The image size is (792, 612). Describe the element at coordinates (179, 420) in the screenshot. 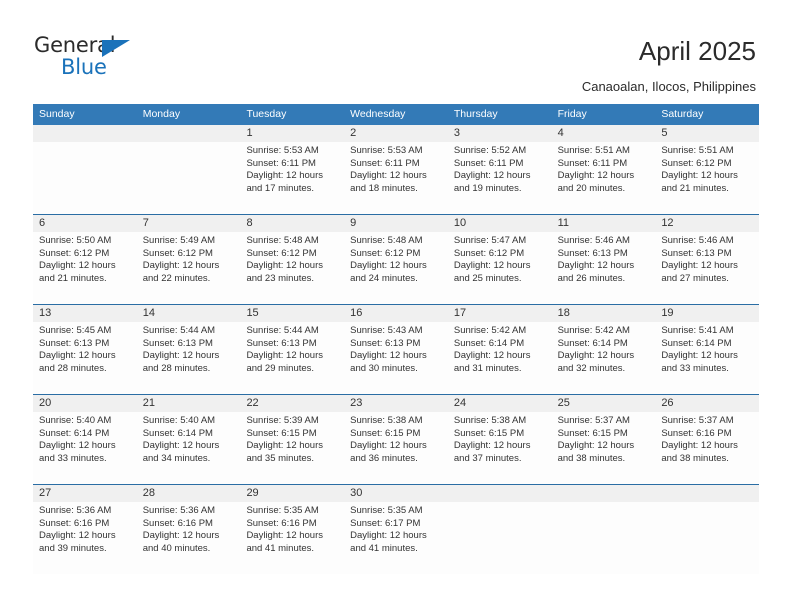

I see `sunrise-text: Sunrise: 5:40 AM` at that location.